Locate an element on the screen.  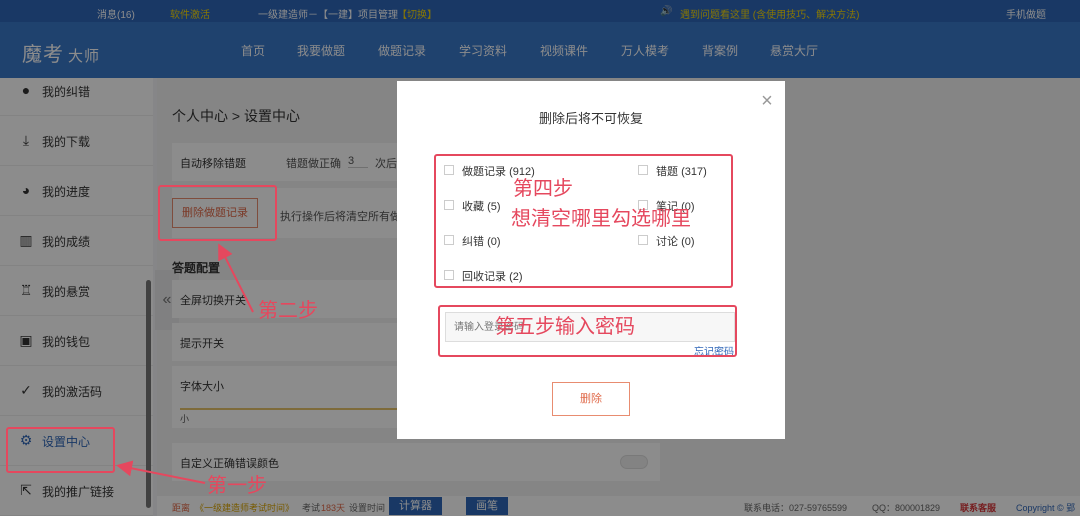
annotation-step5: 第五步输入密码 is located at coordinates (565, 327).